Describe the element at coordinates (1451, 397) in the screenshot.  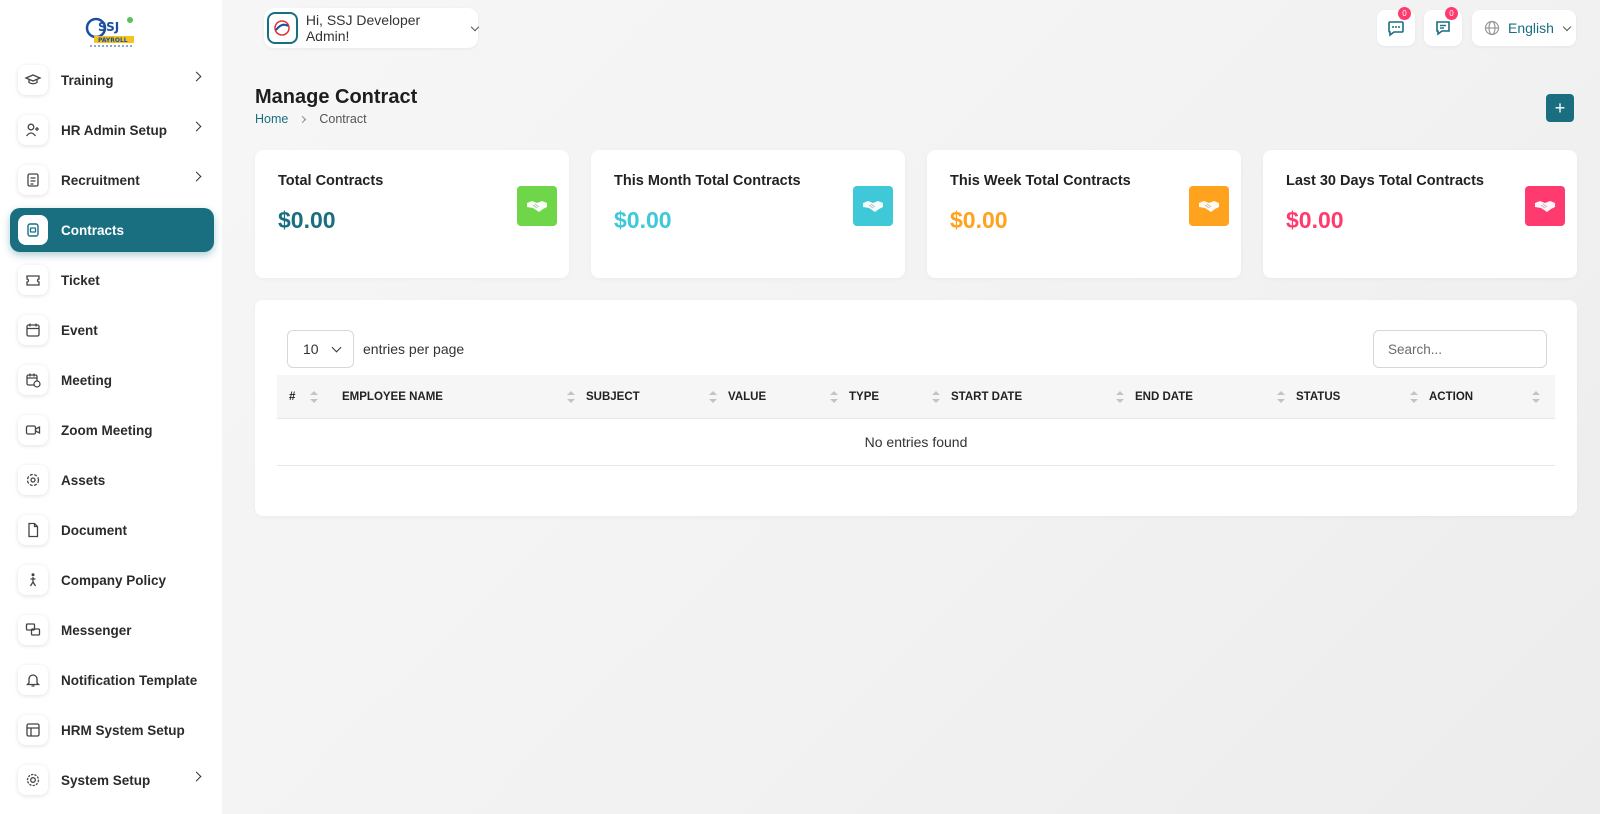
I see `column-header-action: ACTION` at that location.